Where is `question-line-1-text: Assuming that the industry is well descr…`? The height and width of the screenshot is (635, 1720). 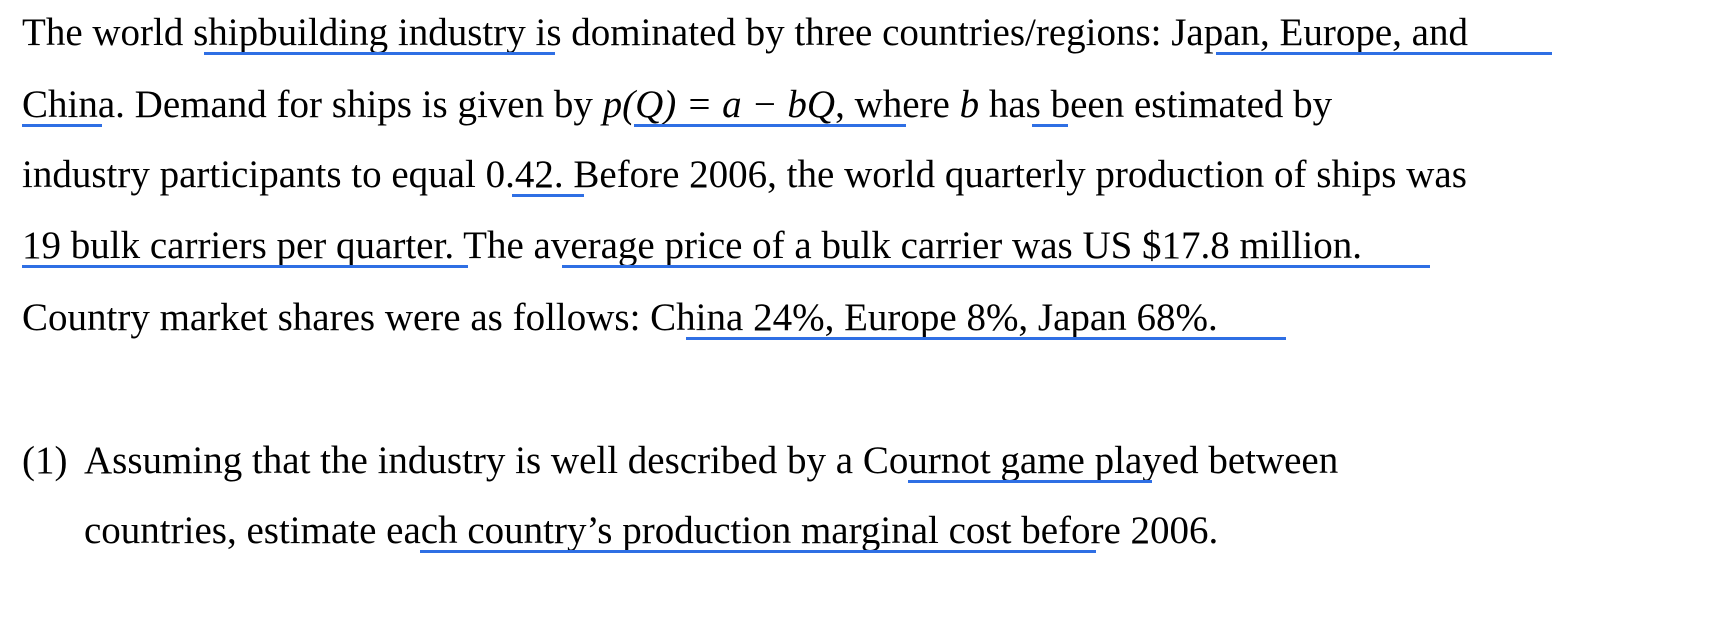
question-line-1-text: Assuming that the industry is well descr… is located at coordinates (711, 460).